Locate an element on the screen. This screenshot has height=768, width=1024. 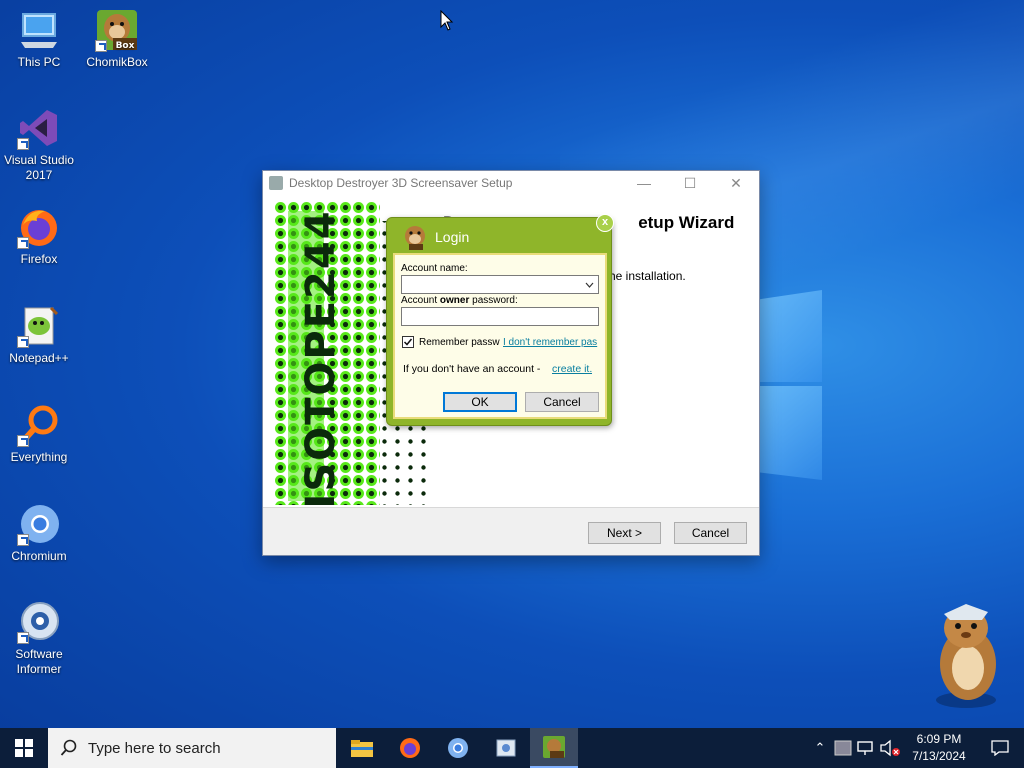
no-account-message: If you don't have an account - is located at coordinates (472, 369).